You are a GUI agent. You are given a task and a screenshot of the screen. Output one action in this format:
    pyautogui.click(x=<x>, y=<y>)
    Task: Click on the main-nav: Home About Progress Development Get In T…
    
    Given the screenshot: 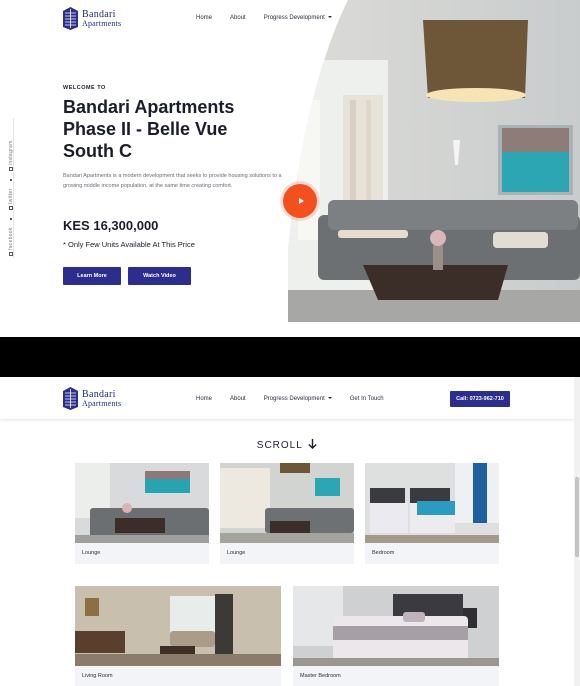 What is the action you would take?
    pyautogui.click(x=290, y=399)
    